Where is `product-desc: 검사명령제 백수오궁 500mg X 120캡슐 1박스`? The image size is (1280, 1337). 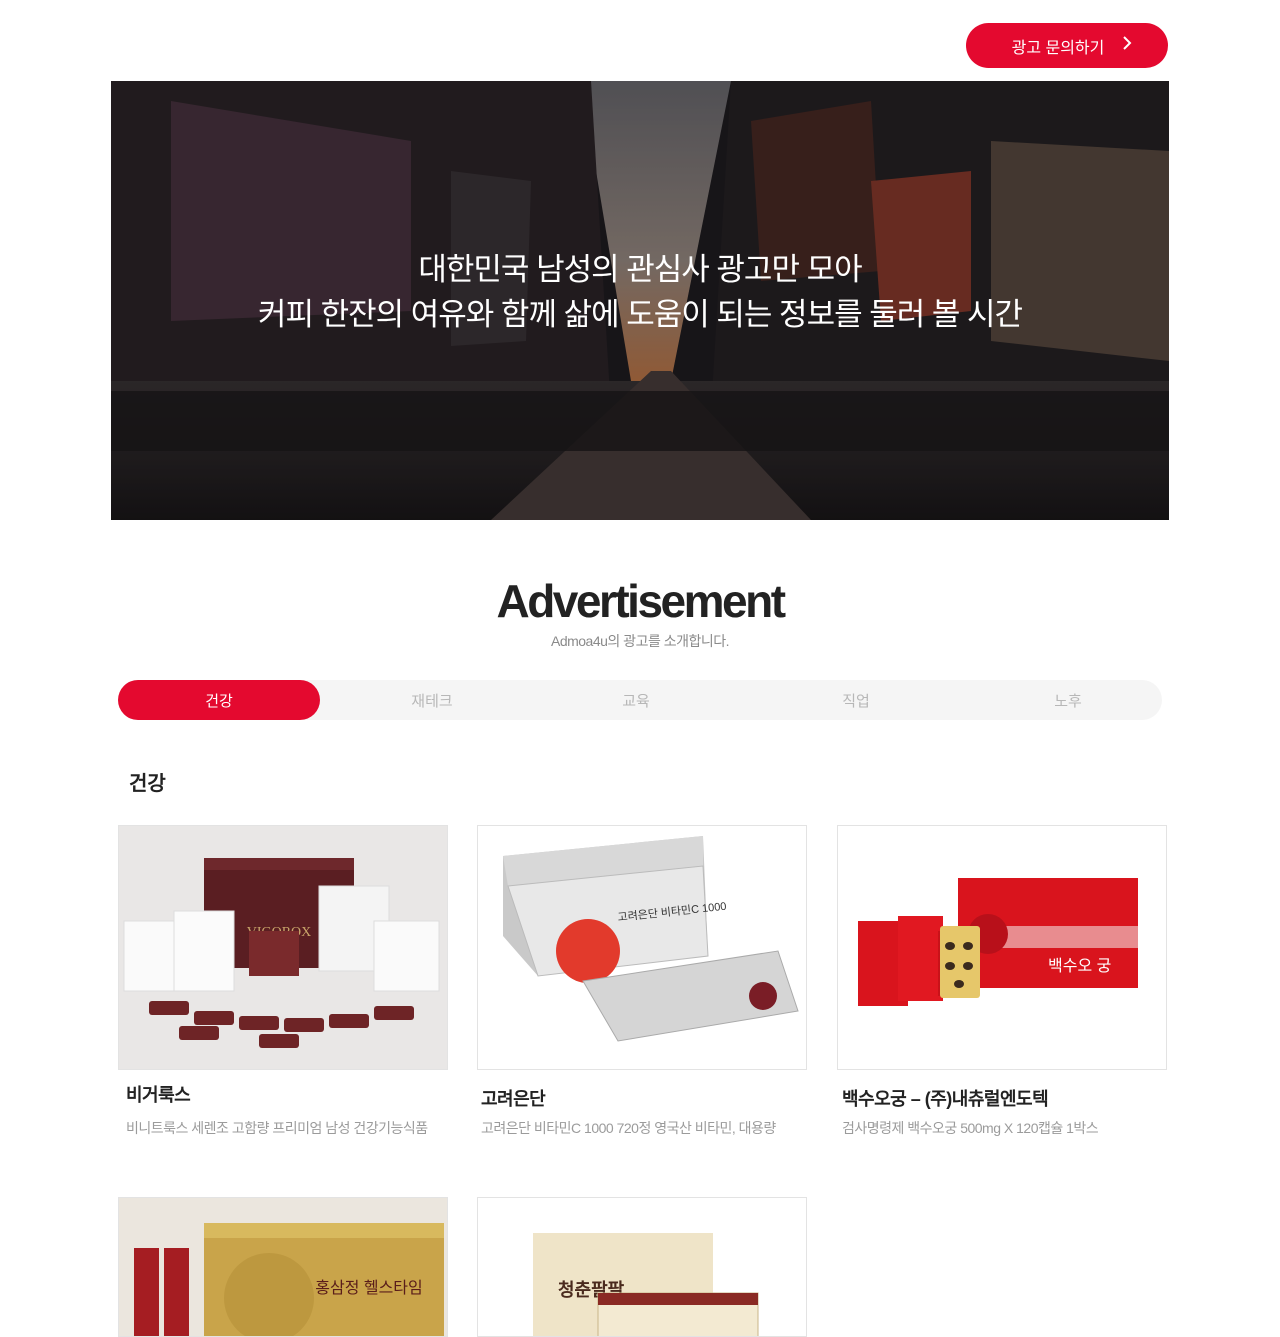
product-desc: 검사명령제 백수오궁 500mg X 120캡슐 1박스 is located at coordinates (970, 1128).